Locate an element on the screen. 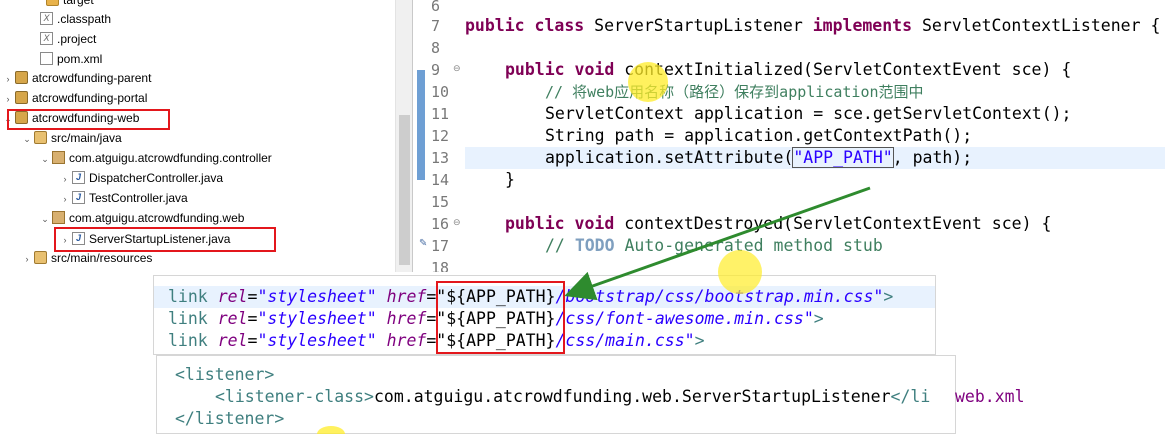 The image size is (1165, 434). annotation-arrow is located at coordinates (717, 243).